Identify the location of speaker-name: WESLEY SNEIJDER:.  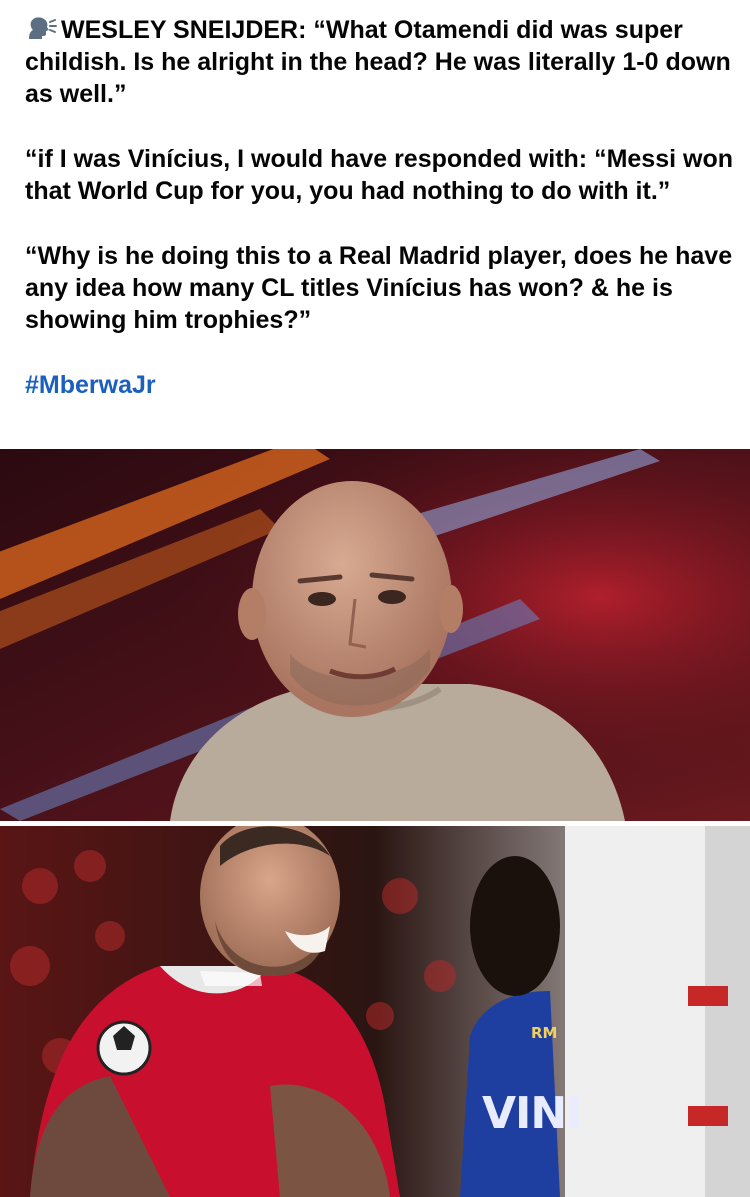
(184, 30).